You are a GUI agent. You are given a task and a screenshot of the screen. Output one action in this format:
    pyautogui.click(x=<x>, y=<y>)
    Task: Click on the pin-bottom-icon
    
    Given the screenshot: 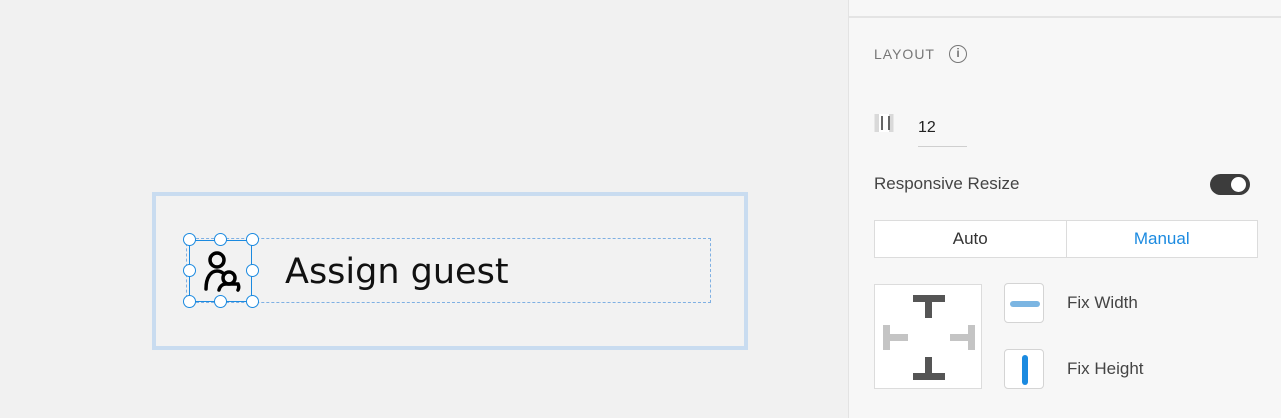 What is the action you would take?
    pyautogui.click(x=929, y=368)
    